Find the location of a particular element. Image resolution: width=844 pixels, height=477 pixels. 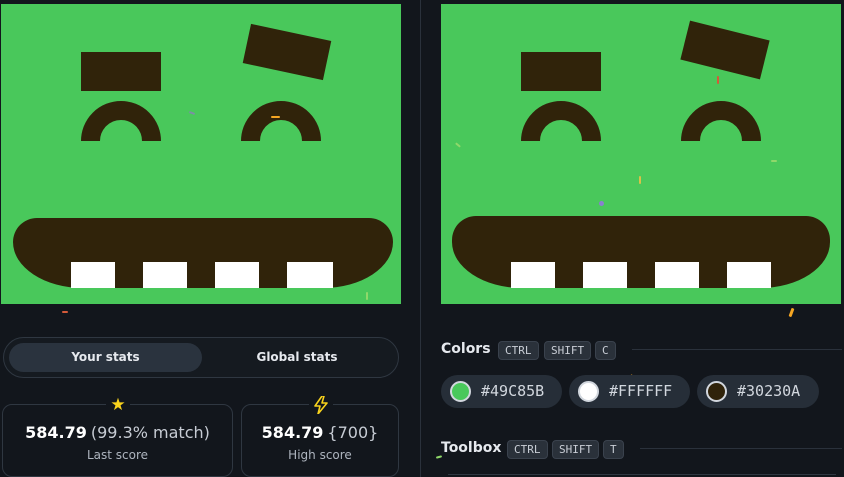

high-score-card: 584.79 {700} High score is located at coordinates (320, 435).